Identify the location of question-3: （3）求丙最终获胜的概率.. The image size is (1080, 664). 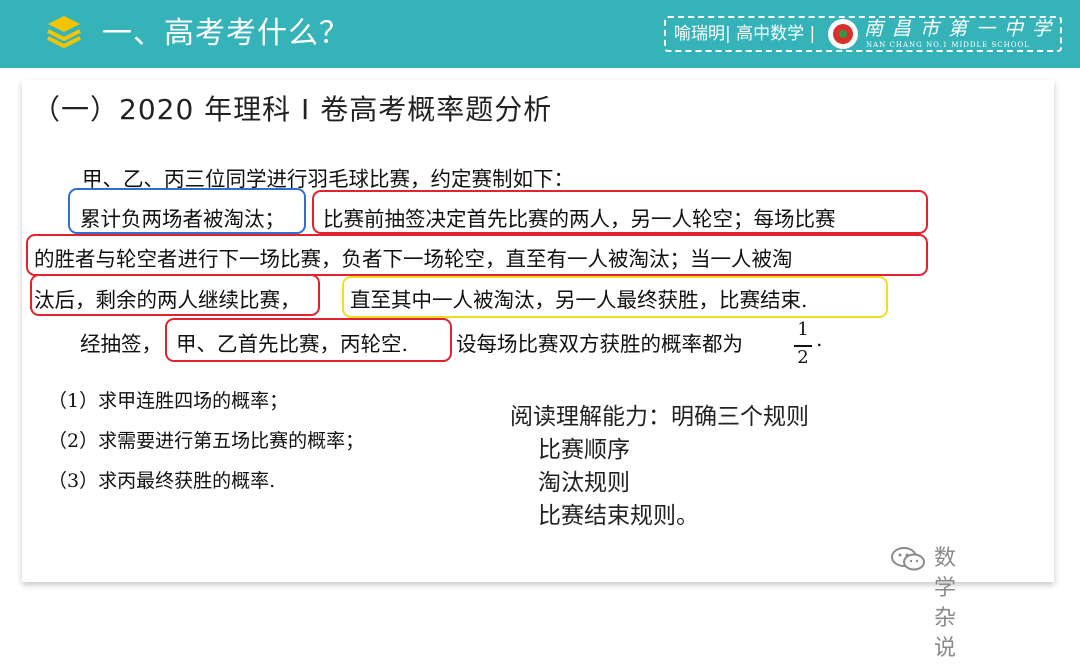
(162, 481).